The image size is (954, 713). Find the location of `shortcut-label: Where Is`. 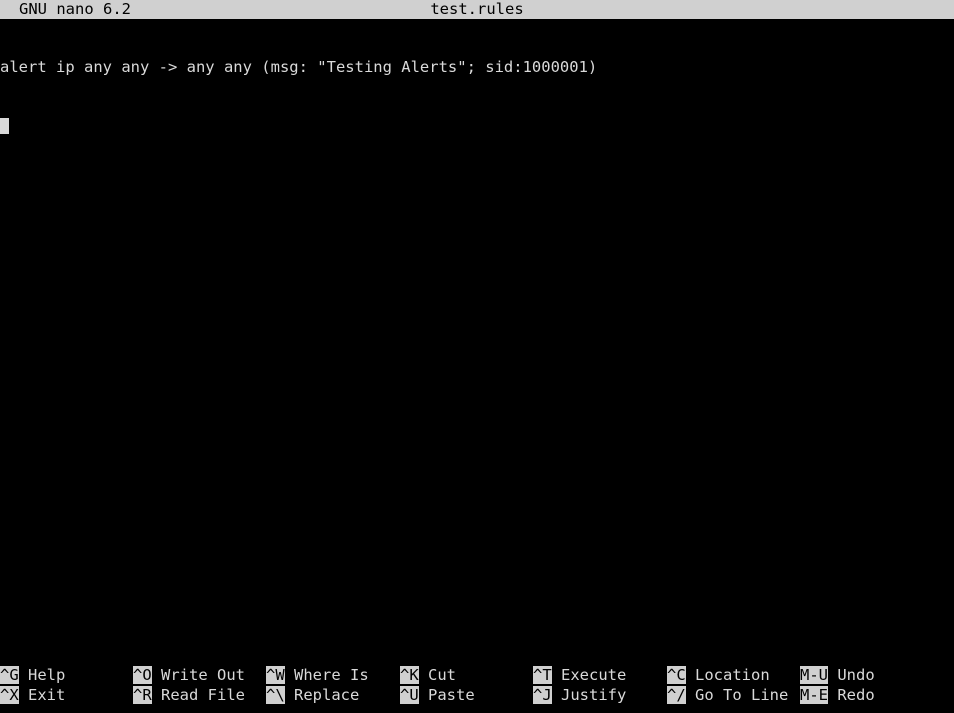

shortcut-label: Where Is is located at coordinates (331, 675).